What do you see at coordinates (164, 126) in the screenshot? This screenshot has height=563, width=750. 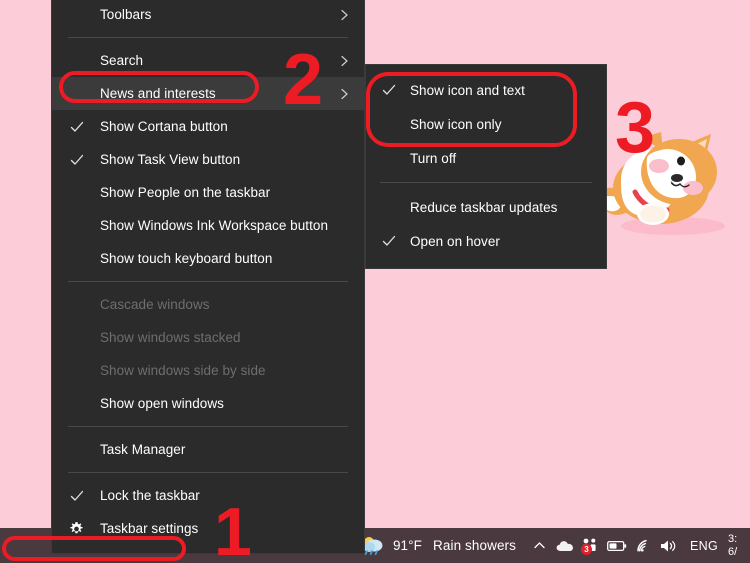 I see `menu-item-label: Show Cortana button` at bounding box center [164, 126].